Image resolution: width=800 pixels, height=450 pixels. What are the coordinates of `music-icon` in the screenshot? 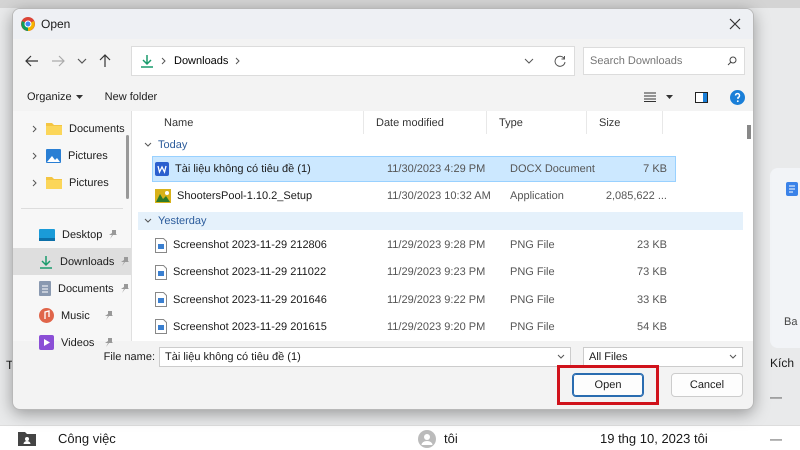 It's located at (46, 315).